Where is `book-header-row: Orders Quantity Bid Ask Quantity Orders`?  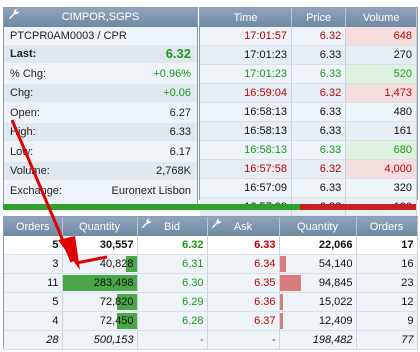 book-header-row: Orders Quantity Bid Ask Quantity Orders is located at coordinates (211, 226).